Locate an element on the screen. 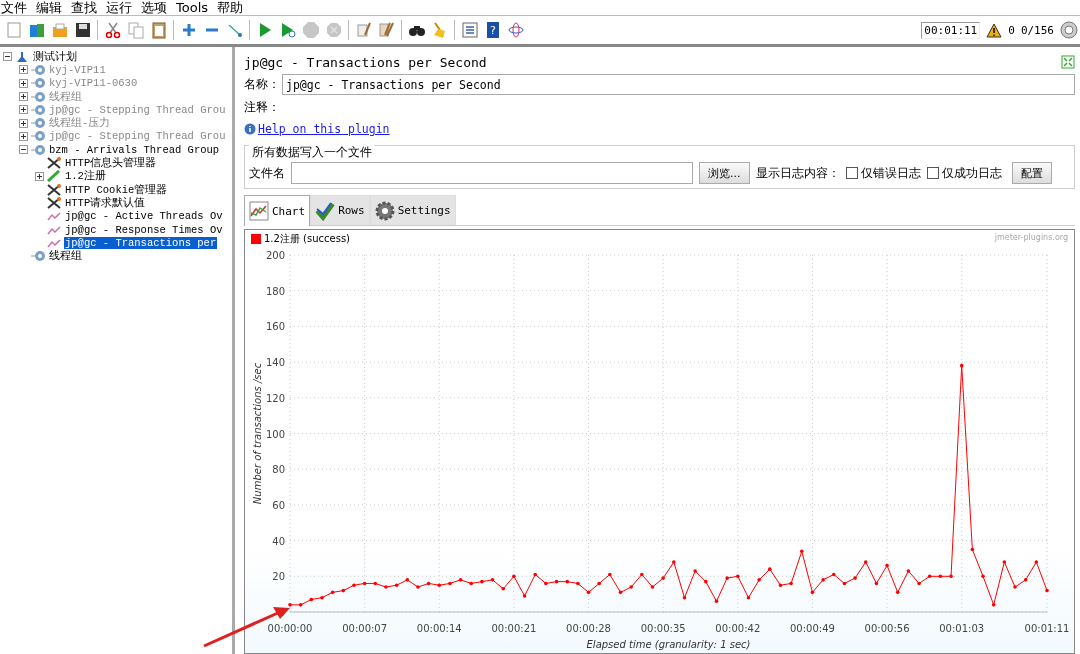 This screenshot has width=1080, height=654. expand-toggle is located at coordinates (39, 176).